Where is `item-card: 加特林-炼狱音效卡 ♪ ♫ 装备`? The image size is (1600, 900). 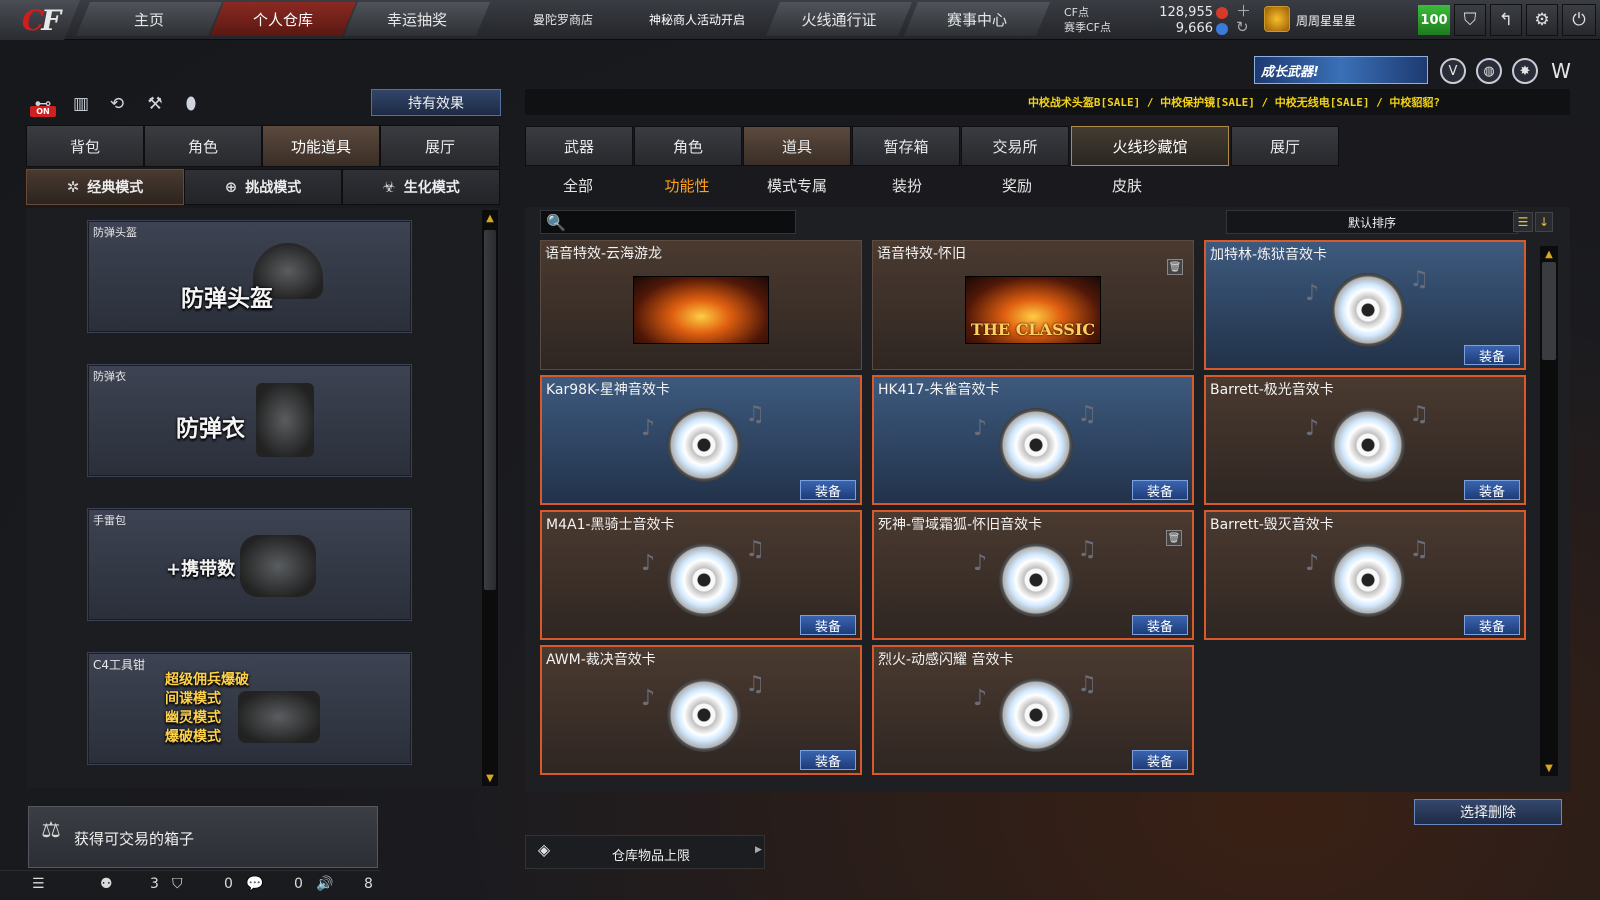 item-card: 加特林-炼狱音效卡 ♪ ♫ 装备 is located at coordinates (1365, 305).